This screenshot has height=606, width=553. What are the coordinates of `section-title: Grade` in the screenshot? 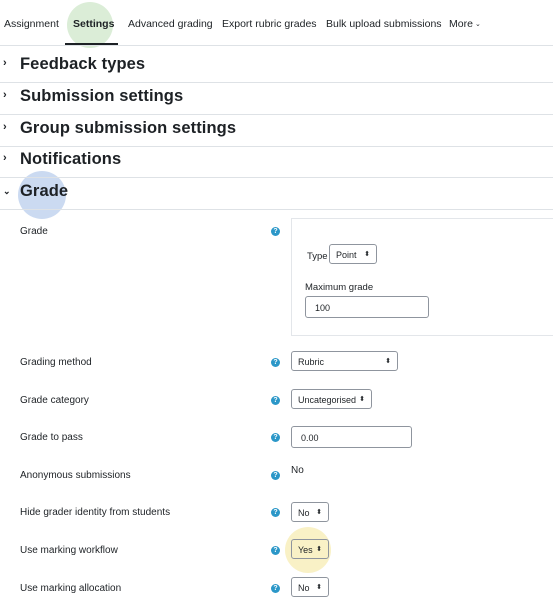 It's located at (44, 191).